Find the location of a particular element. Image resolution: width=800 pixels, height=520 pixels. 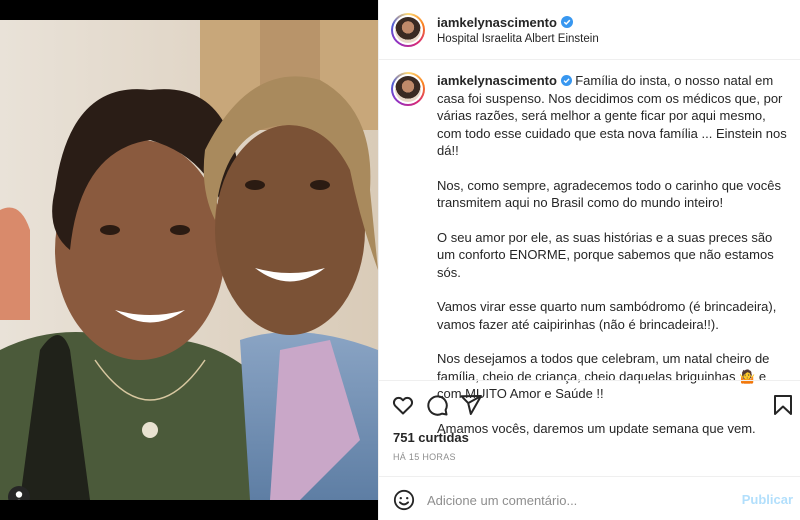

comment-input is located at coordinates (577, 500).